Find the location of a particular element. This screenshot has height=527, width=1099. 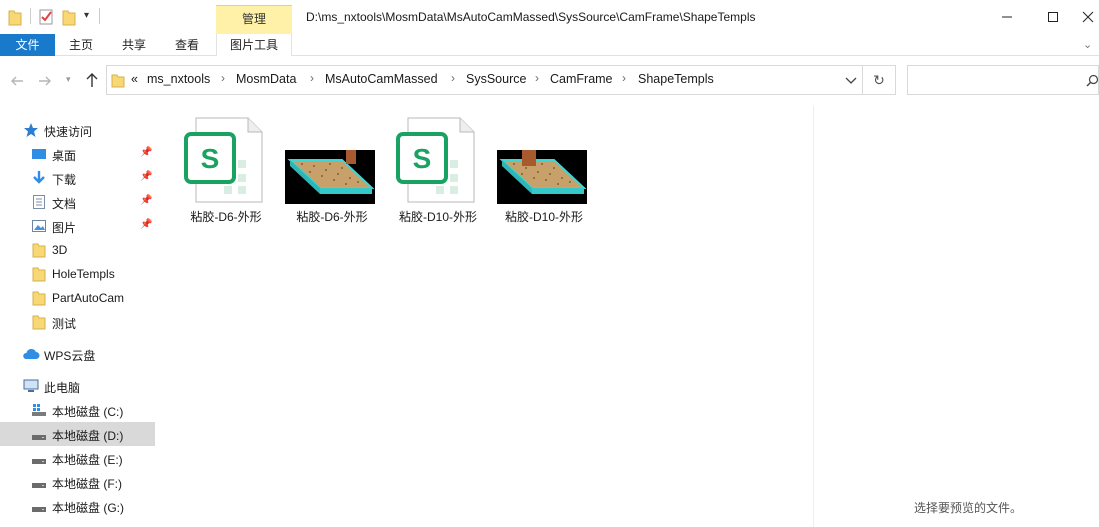

sidebar-item-documents: 文档 📌 is located at coordinates (77, 202).